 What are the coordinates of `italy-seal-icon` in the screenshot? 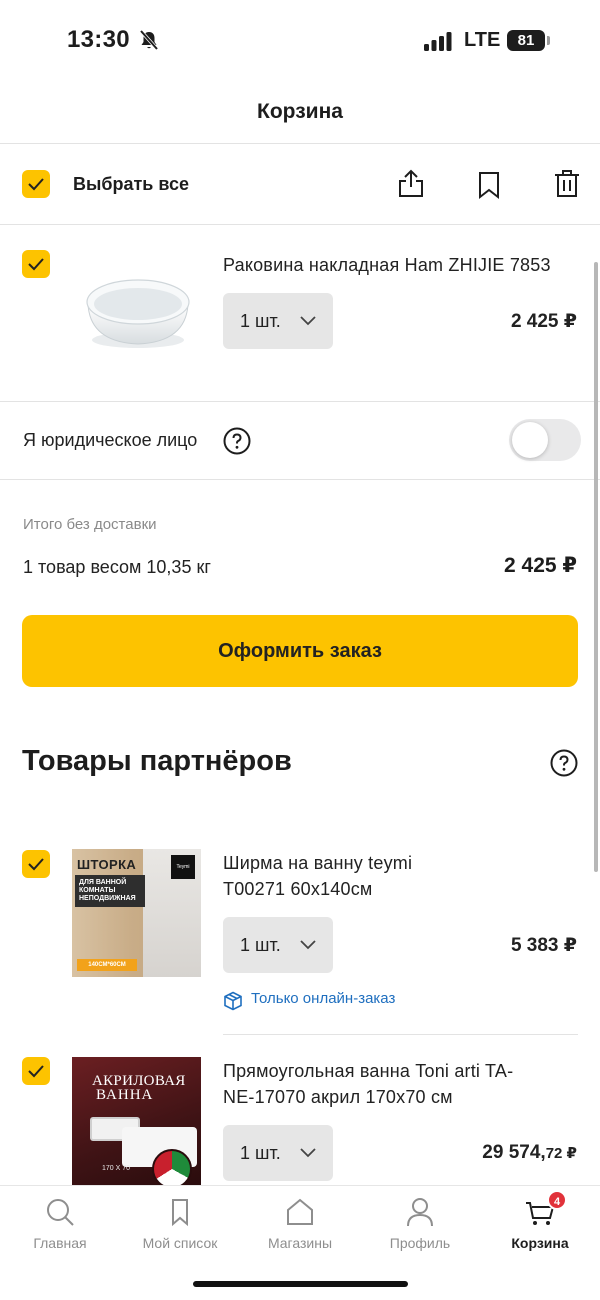 It's located at (172, 1167).